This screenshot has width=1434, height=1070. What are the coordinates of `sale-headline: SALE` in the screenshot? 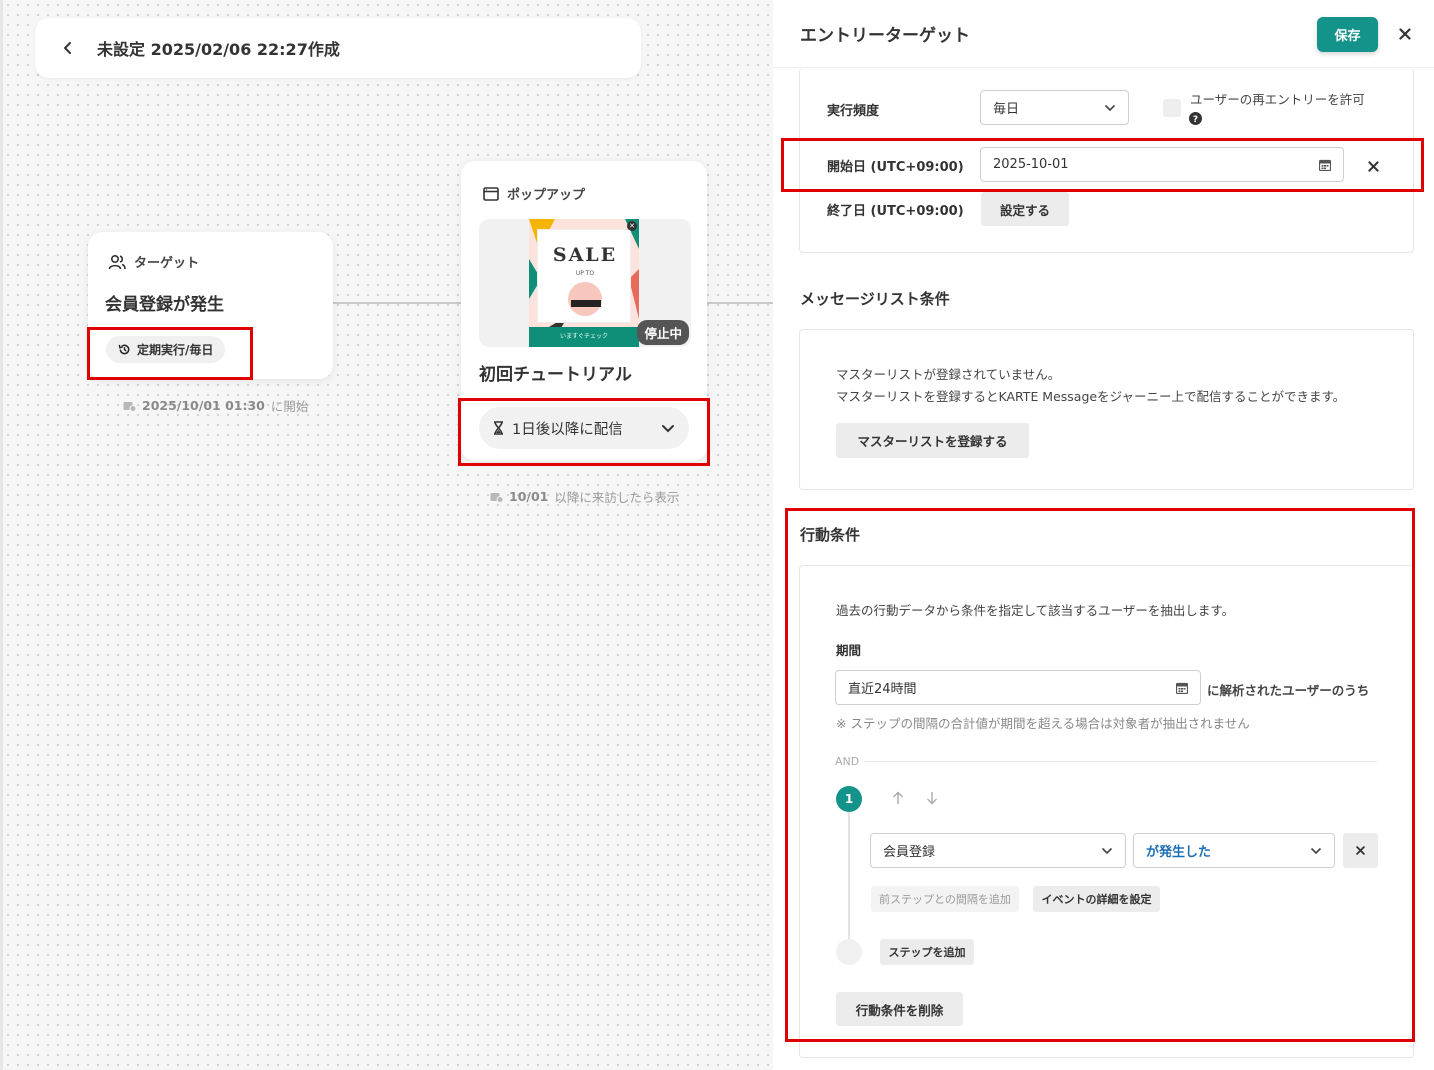 It's located at (585, 255).